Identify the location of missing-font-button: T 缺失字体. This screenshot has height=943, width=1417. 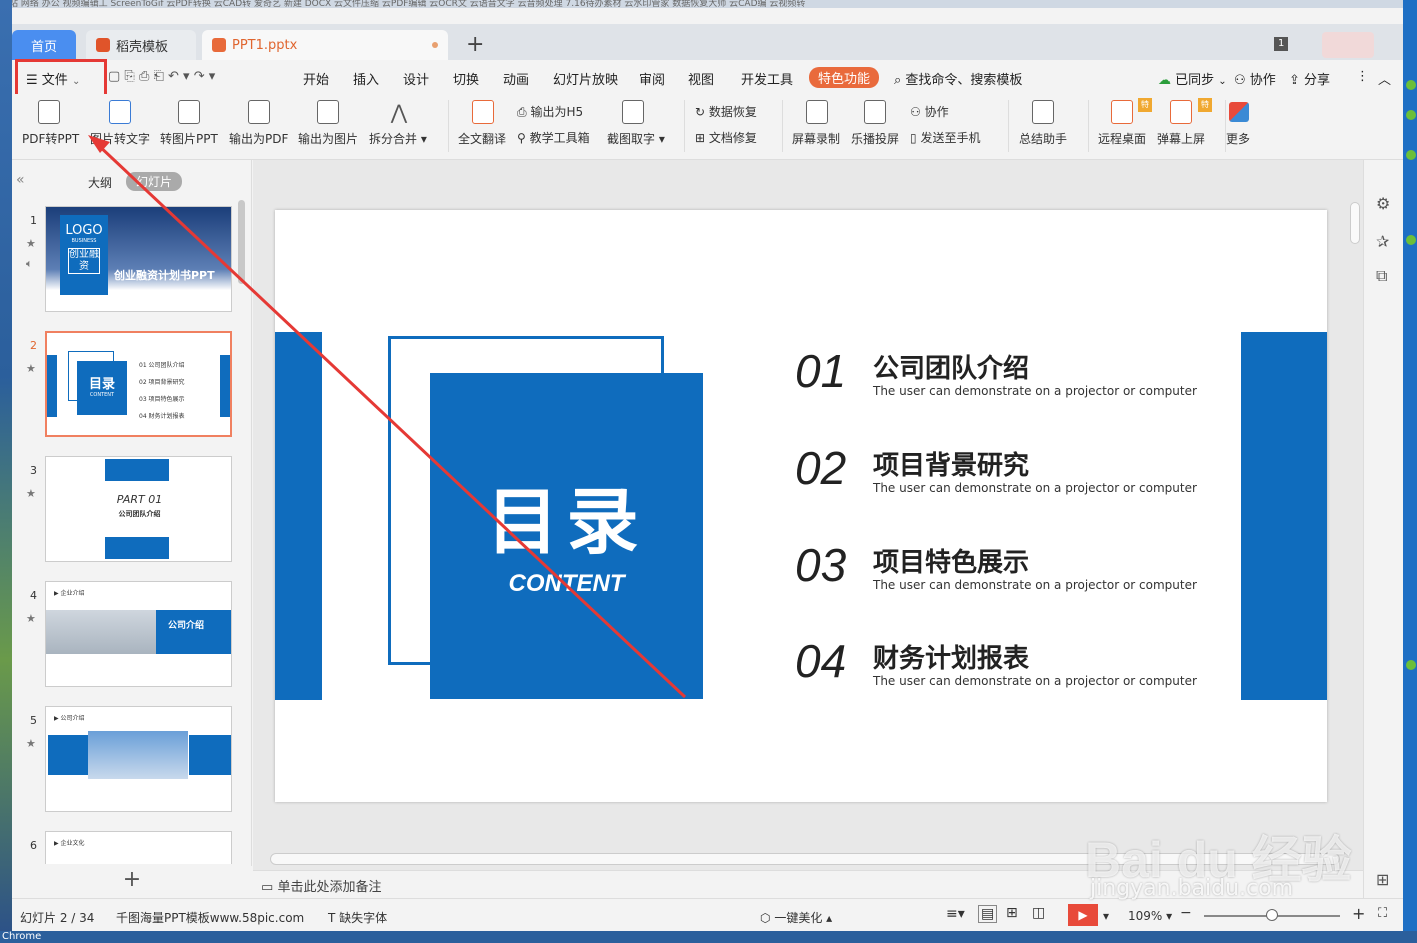
(357, 917).